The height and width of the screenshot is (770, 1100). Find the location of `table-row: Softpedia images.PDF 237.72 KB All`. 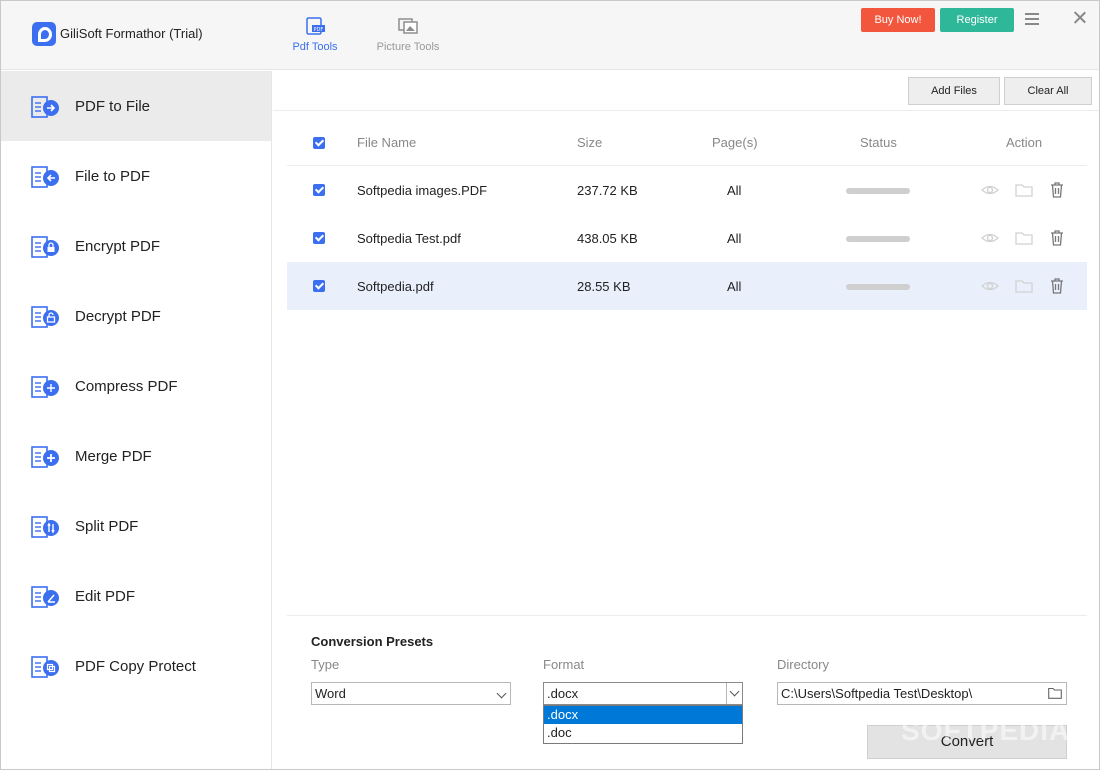

table-row: Softpedia images.PDF 237.72 KB All is located at coordinates (687, 190).